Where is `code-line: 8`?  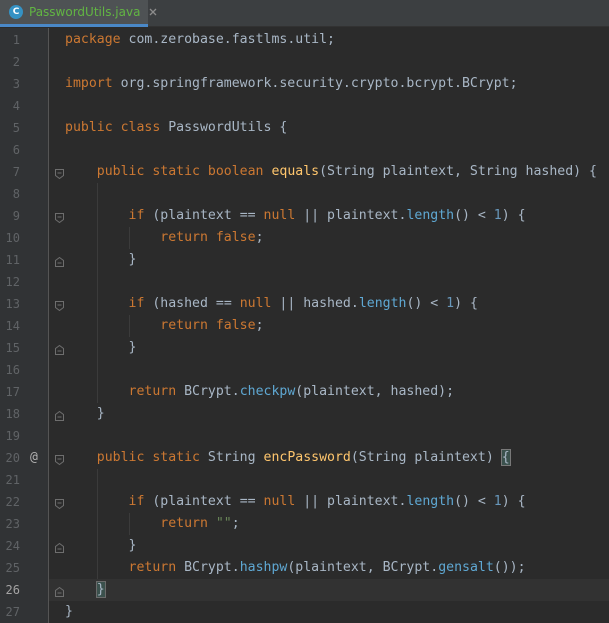 code-line: 8 is located at coordinates (304, 194).